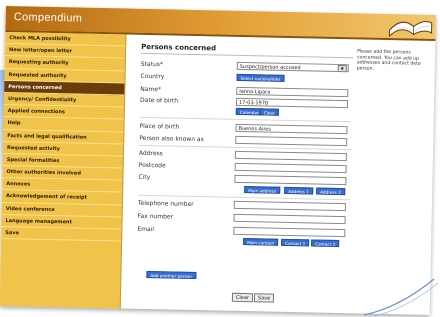 This screenshot has width=440, height=317. What do you see at coordinates (291, 141) in the screenshot?
I see `aka-field` at bounding box center [291, 141].